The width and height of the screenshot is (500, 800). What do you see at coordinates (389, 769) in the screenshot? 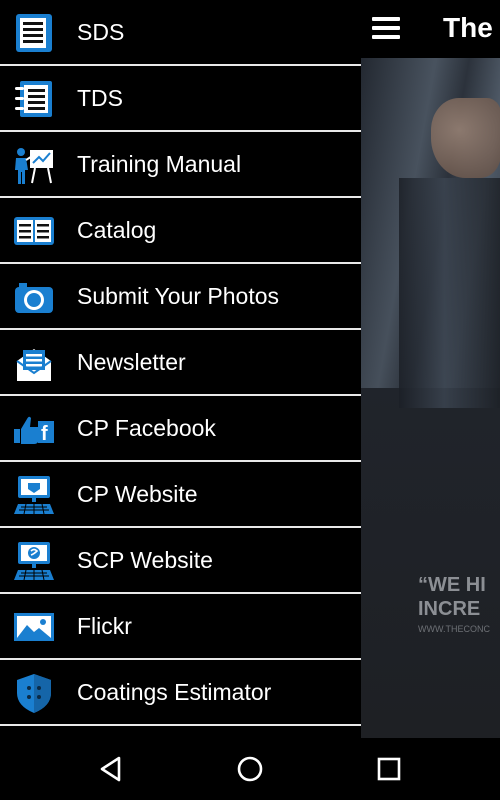
I see `recents-square-icon` at bounding box center [389, 769].